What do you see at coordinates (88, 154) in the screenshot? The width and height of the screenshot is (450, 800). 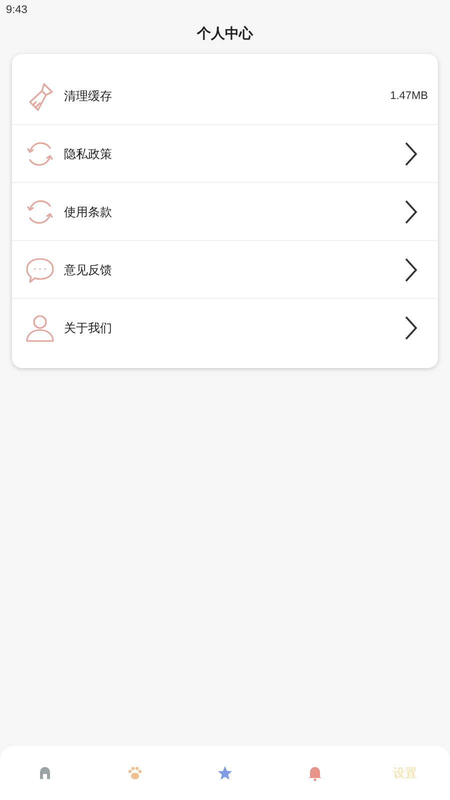 I see `menu-label: 隐私政策` at bounding box center [88, 154].